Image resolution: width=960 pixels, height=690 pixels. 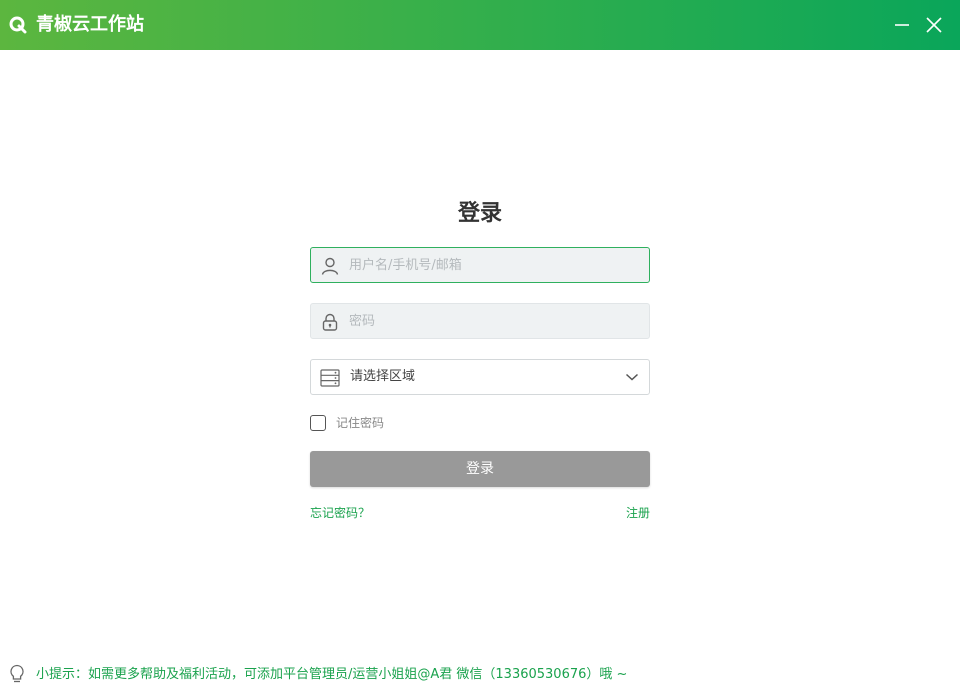 I want to click on username-field, so click(x=480, y=265).